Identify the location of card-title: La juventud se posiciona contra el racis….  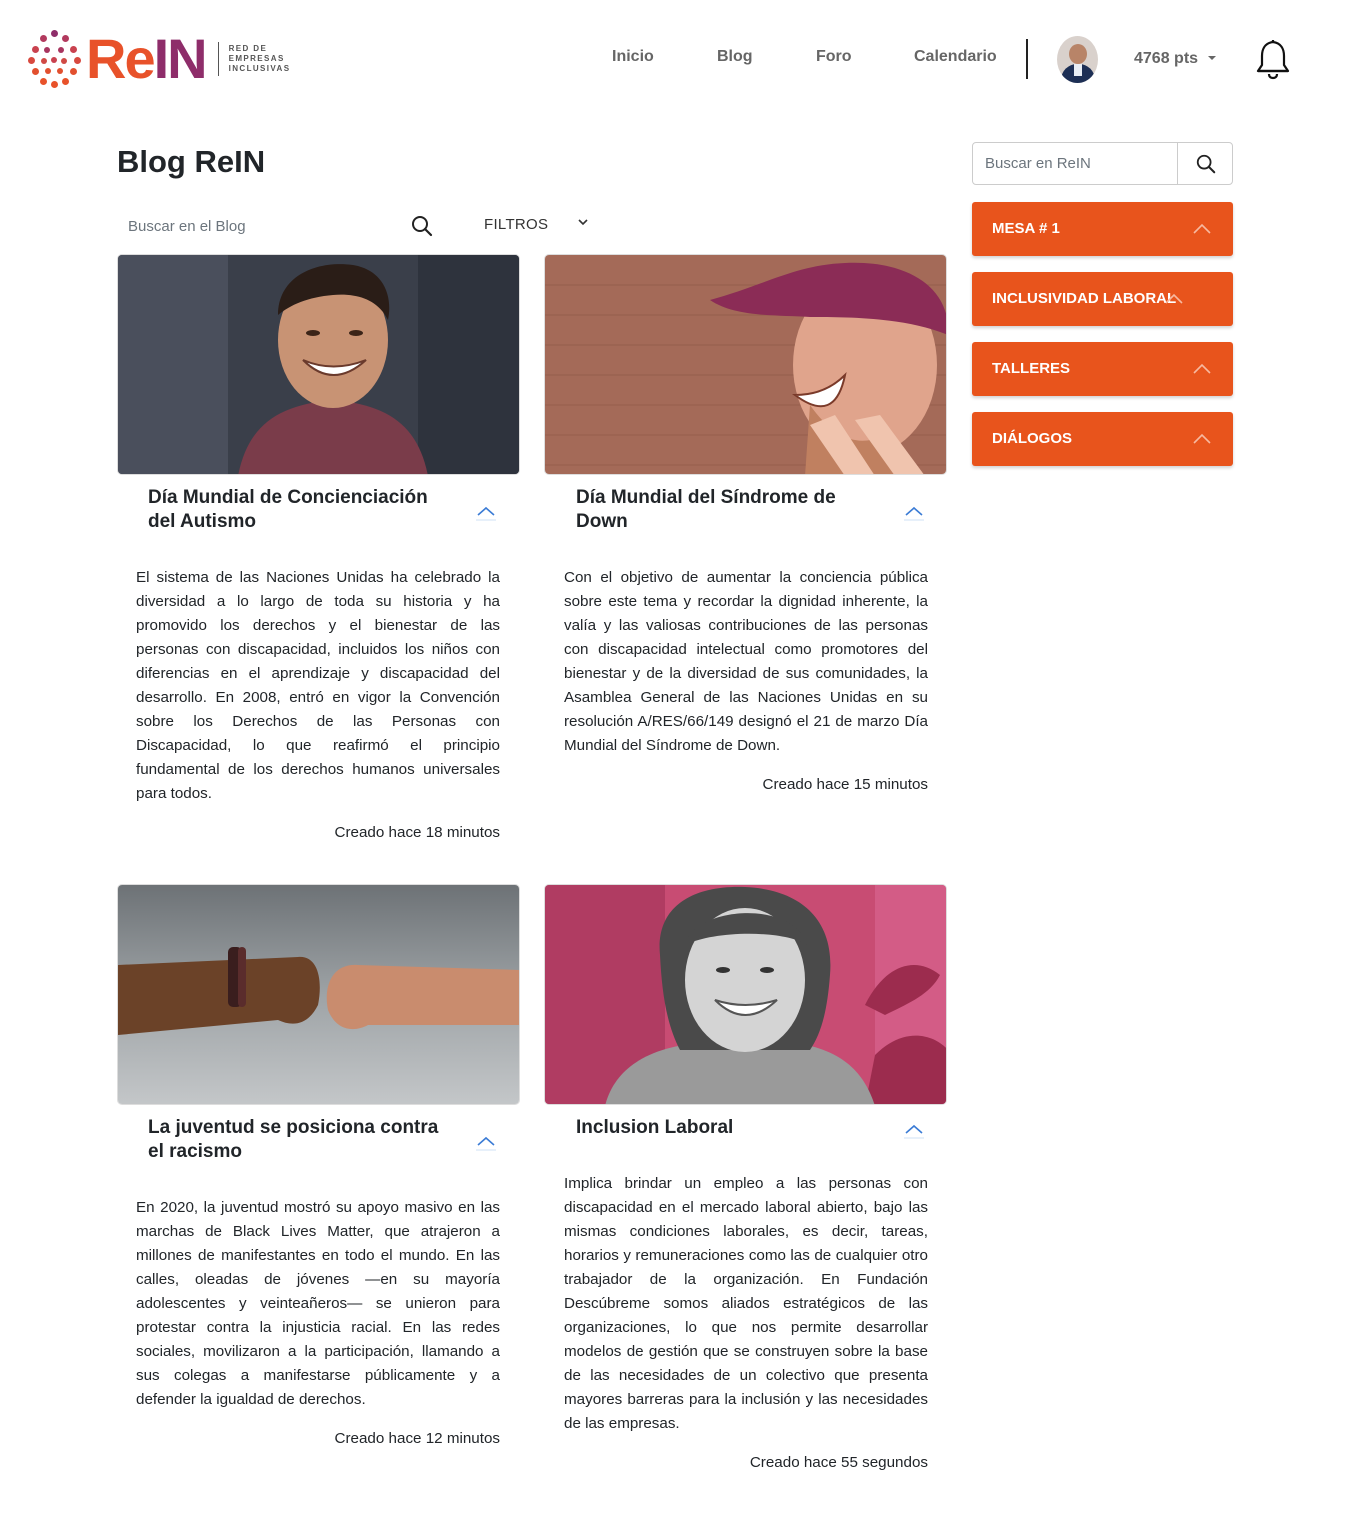
(298, 1140).